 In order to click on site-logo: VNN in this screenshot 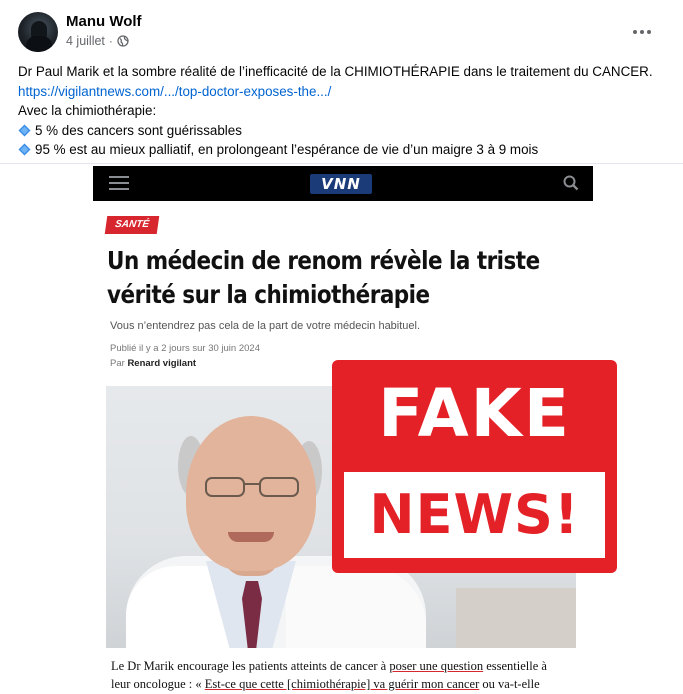, I will do `click(341, 184)`.